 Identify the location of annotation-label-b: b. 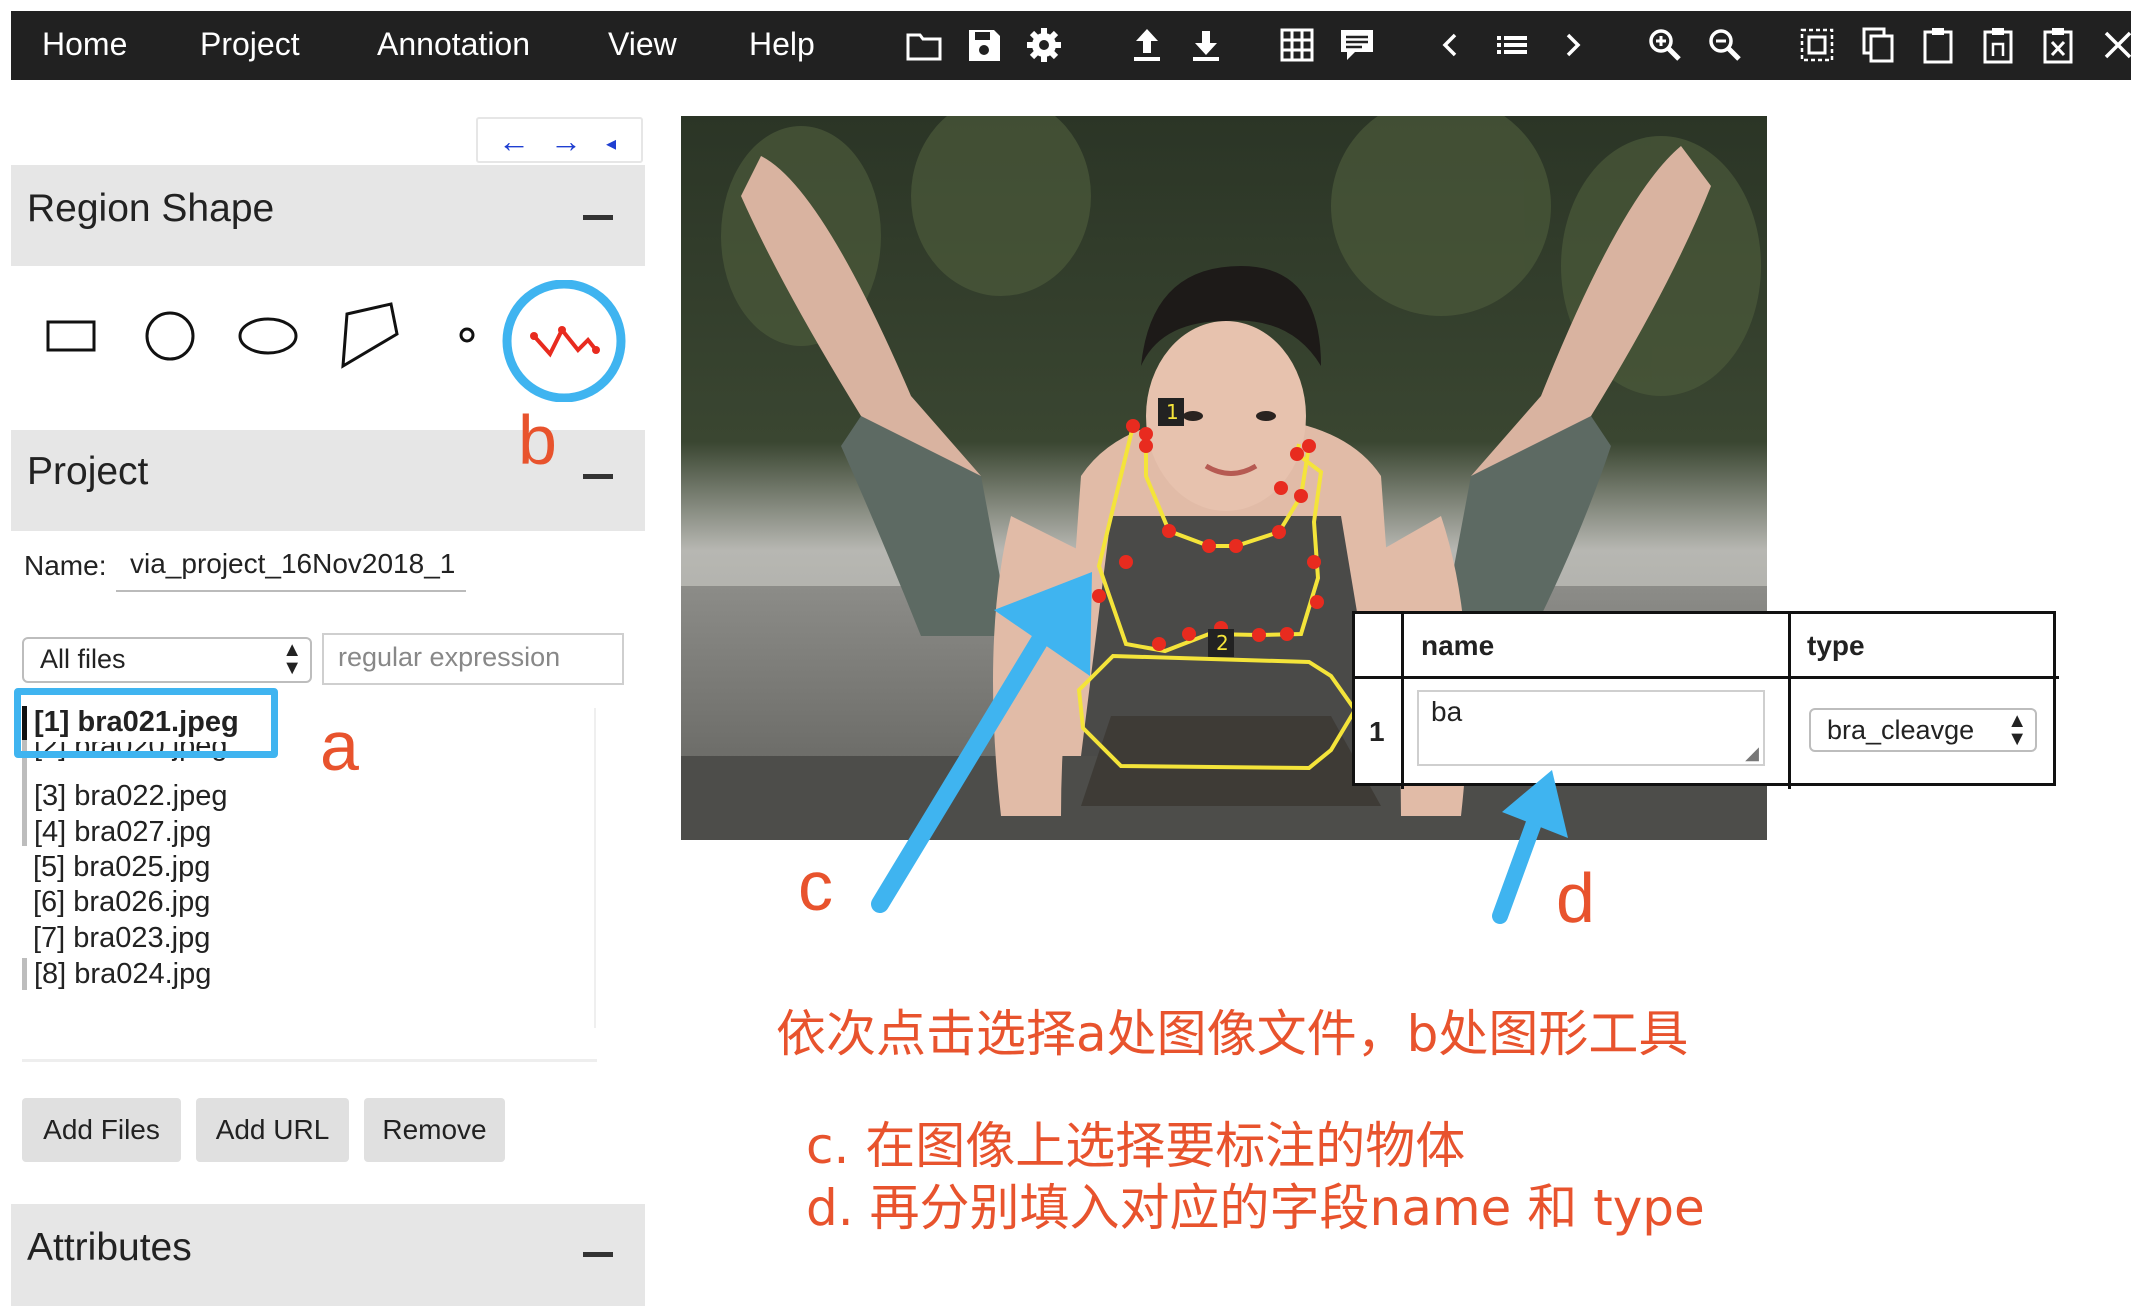
(537, 440).